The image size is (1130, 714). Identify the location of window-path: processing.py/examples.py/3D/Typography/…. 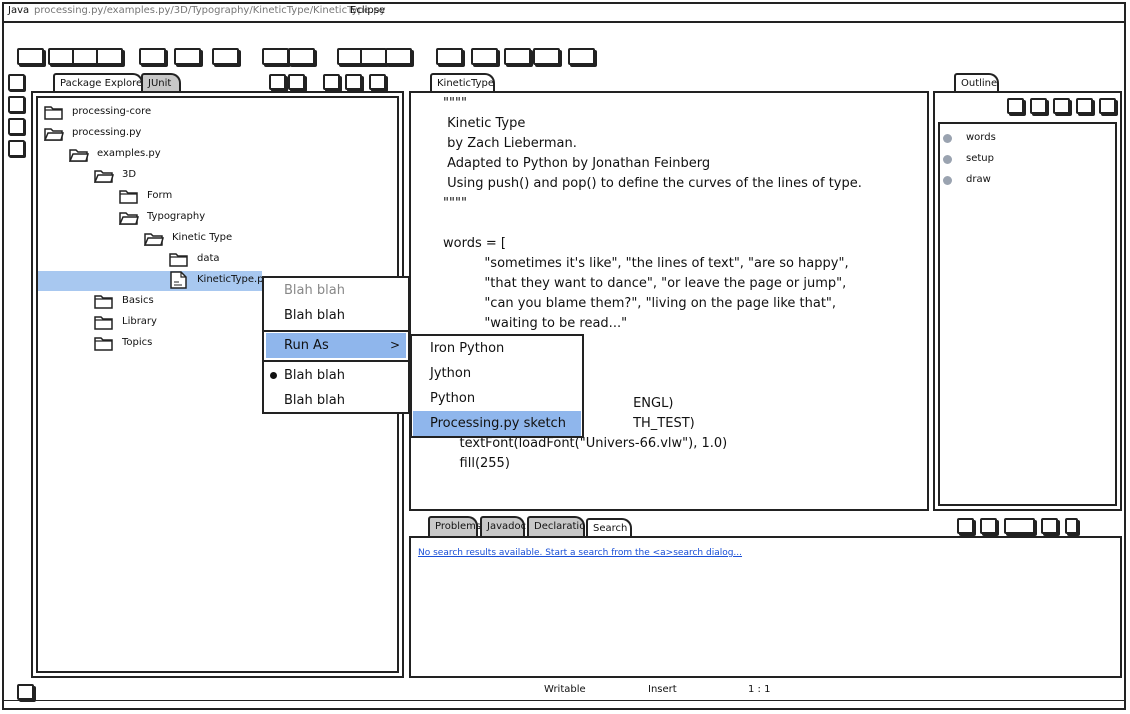
(210, 10).